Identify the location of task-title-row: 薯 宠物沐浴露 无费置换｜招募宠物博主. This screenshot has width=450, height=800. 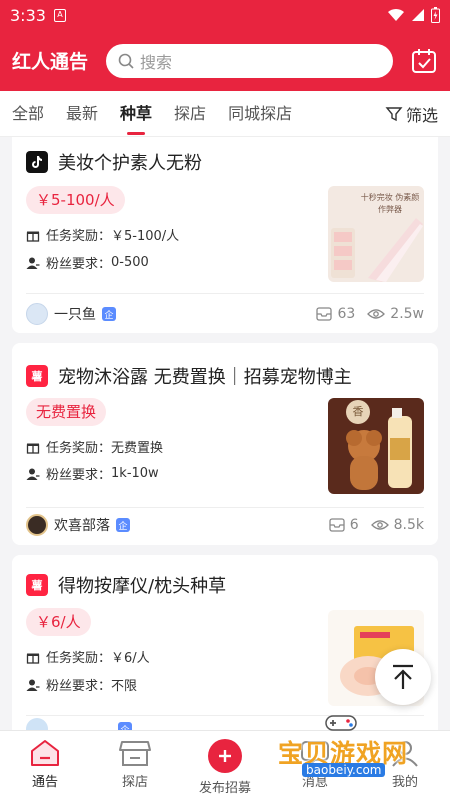
(189, 376).